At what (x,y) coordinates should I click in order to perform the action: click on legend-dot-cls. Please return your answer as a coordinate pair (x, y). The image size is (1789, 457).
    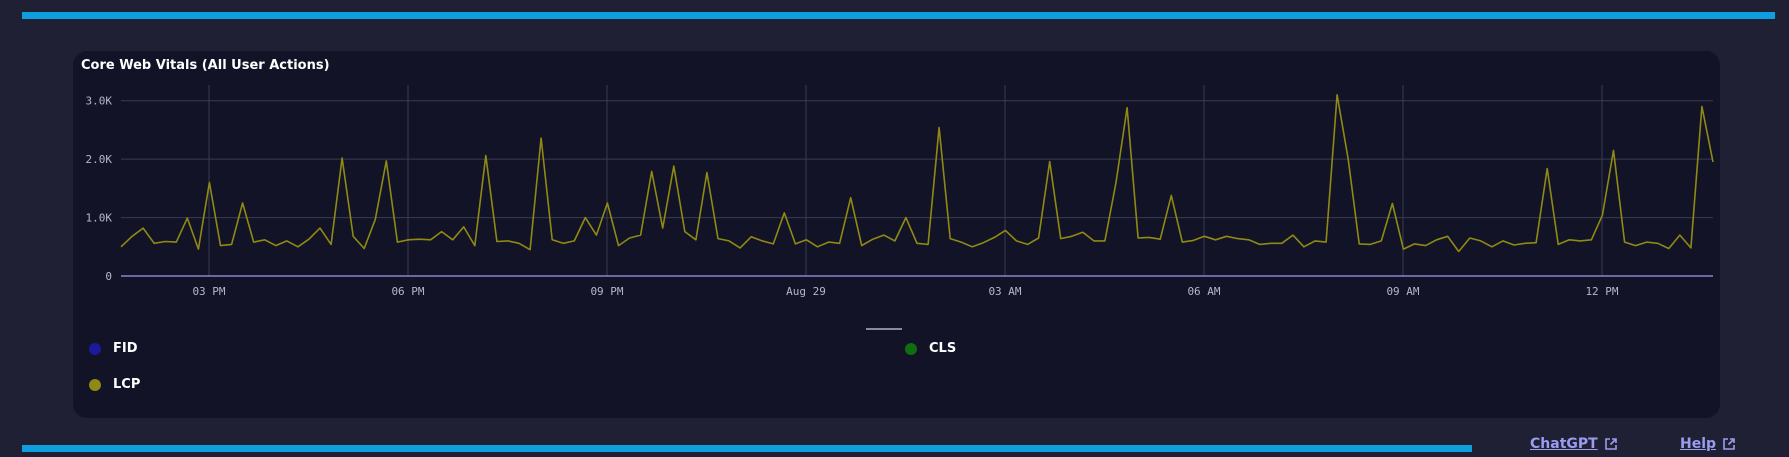
    Looking at the image, I should click on (911, 348).